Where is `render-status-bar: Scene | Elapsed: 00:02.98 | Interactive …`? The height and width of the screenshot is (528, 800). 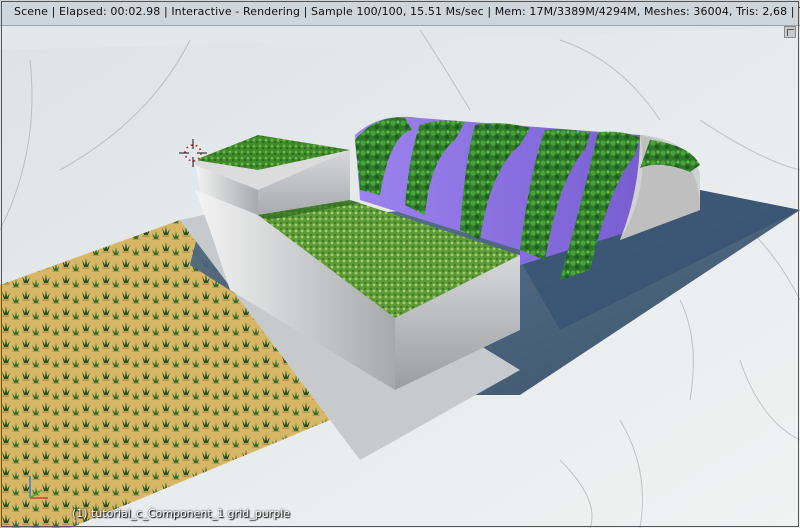
render-status-bar: Scene | Elapsed: 00:02.98 | Interactive … is located at coordinates (400, 13).